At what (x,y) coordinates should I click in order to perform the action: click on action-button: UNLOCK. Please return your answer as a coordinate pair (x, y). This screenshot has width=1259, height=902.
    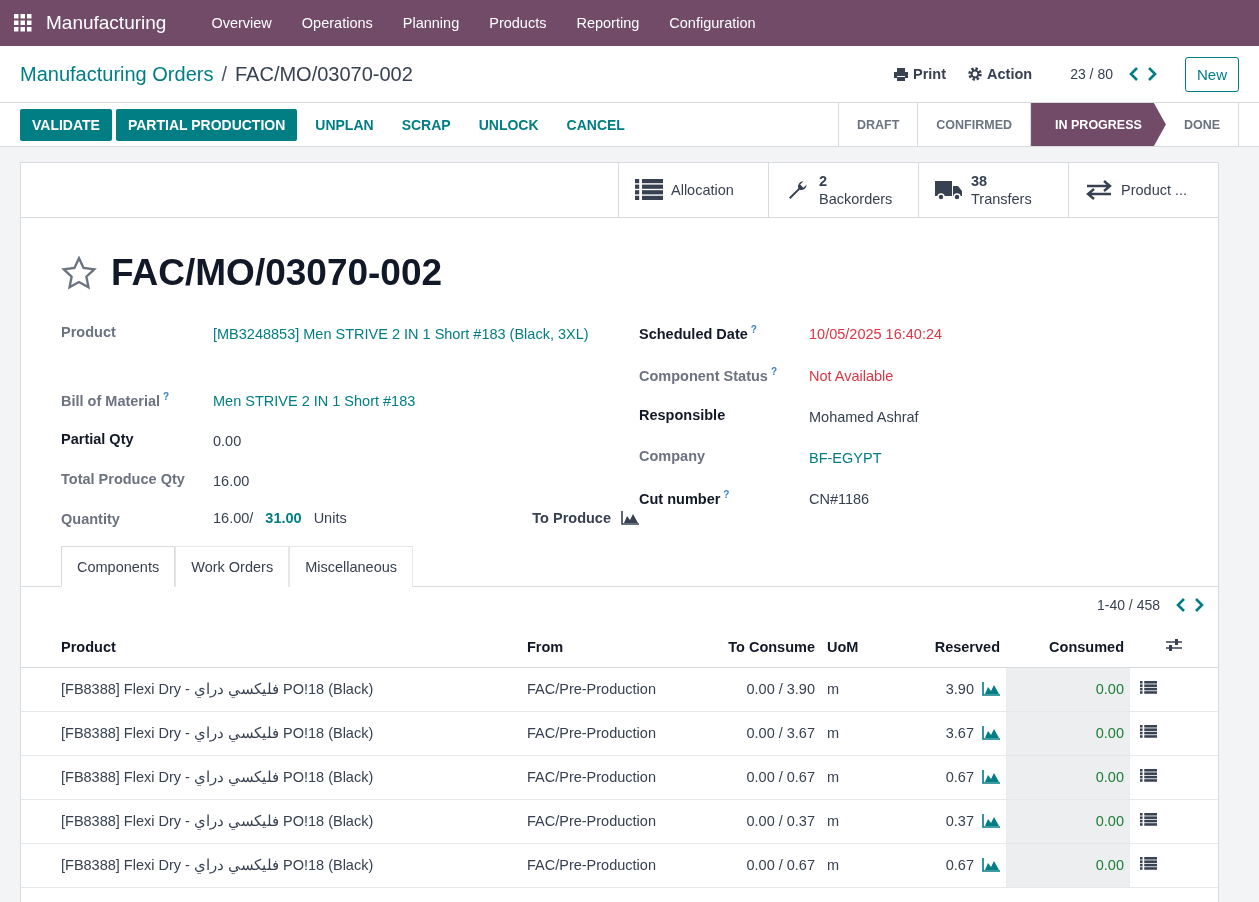
    Looking at the image, I should click on (508, 124).